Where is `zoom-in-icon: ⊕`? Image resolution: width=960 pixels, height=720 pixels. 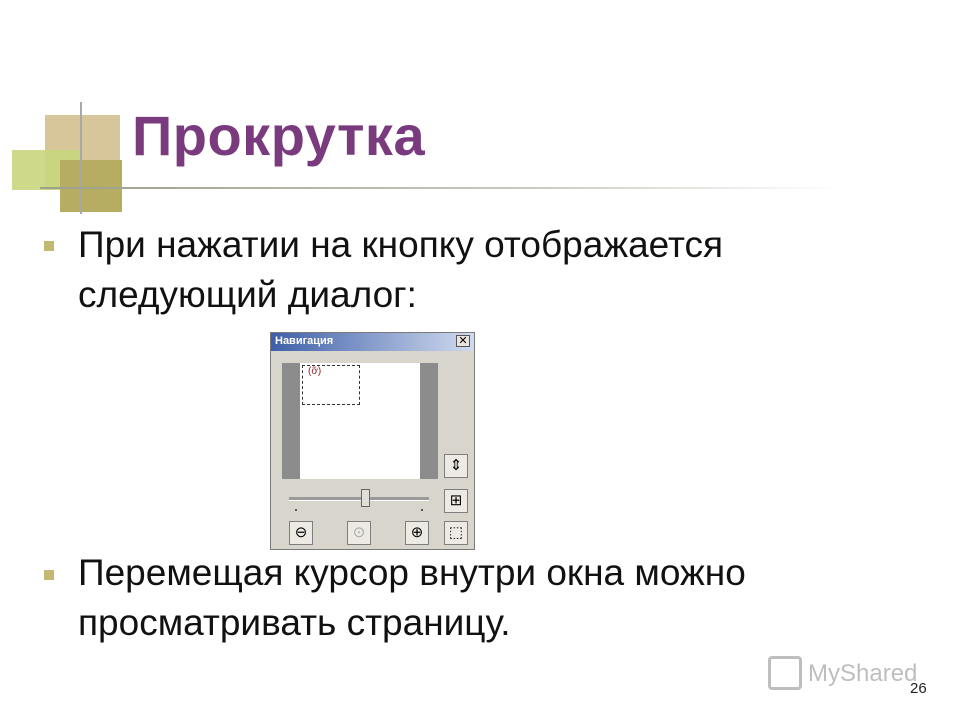 zoom-in-icon: ⊕ is located at coordinates (417, 533).